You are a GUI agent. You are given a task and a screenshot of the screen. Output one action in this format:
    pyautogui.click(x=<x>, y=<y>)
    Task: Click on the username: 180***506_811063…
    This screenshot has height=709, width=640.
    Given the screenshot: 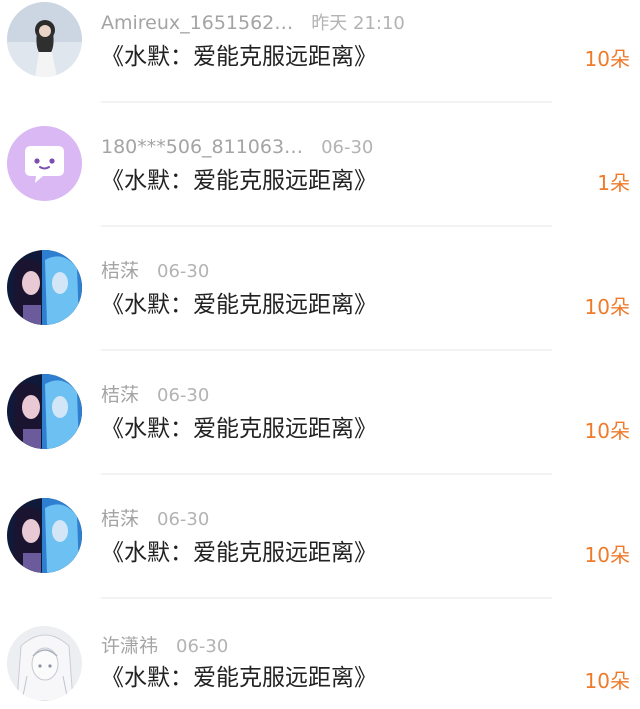 What is the action you would take?
    pyautogui.click(x=202, y=147)
    